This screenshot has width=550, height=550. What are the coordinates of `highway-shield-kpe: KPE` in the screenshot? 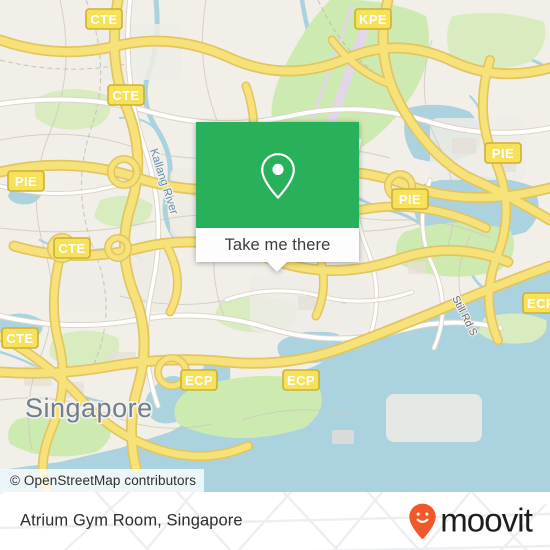 It's located at (373, 19).